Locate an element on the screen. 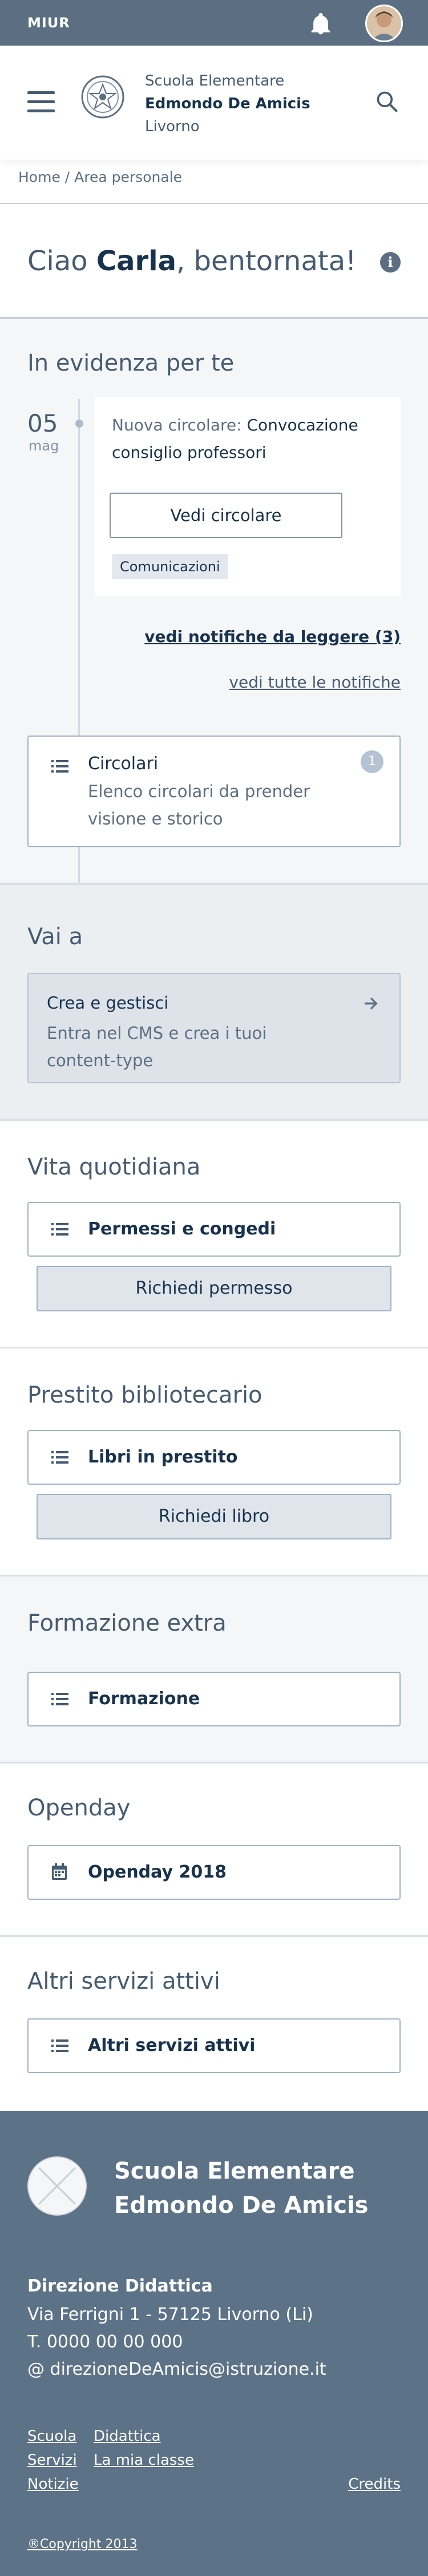 The width and height of the screenshot is (428, 2576). date-month: mag is located at coordinates (44, 446).